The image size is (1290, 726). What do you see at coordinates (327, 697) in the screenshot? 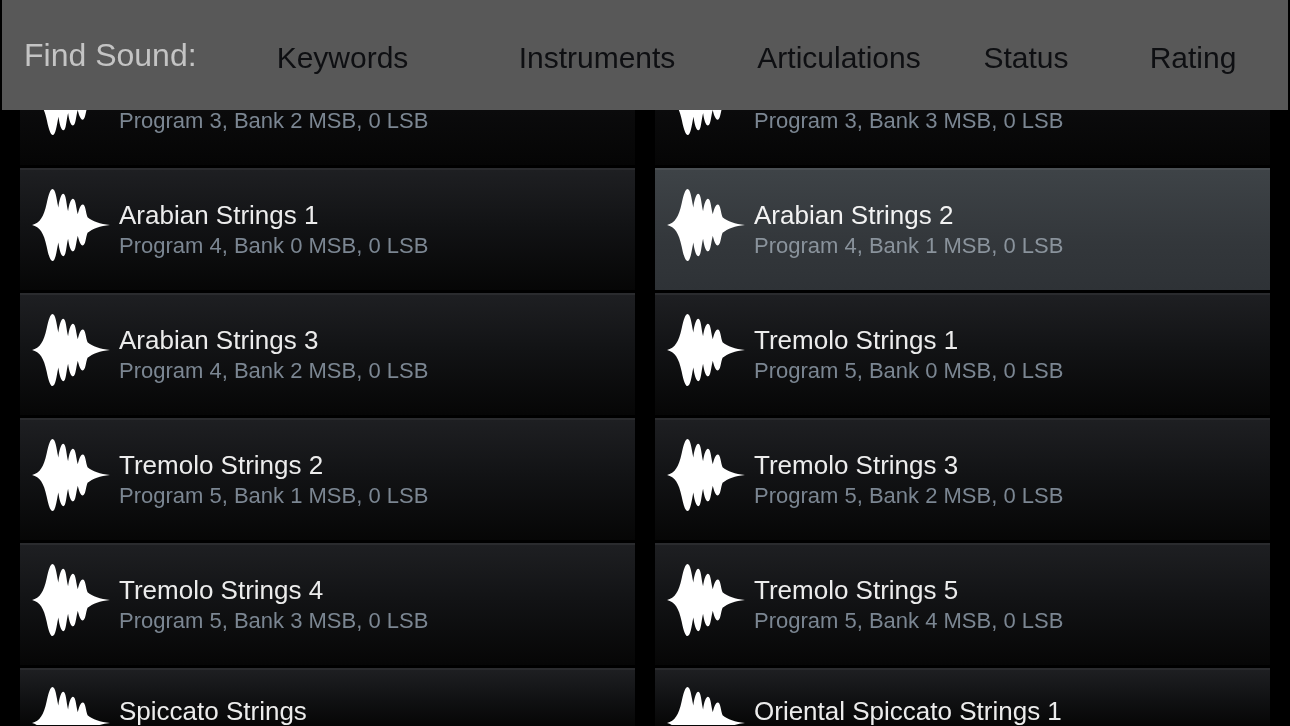
I see `sound-tile: Spiccato Strings` at bounding box center [327, 697].